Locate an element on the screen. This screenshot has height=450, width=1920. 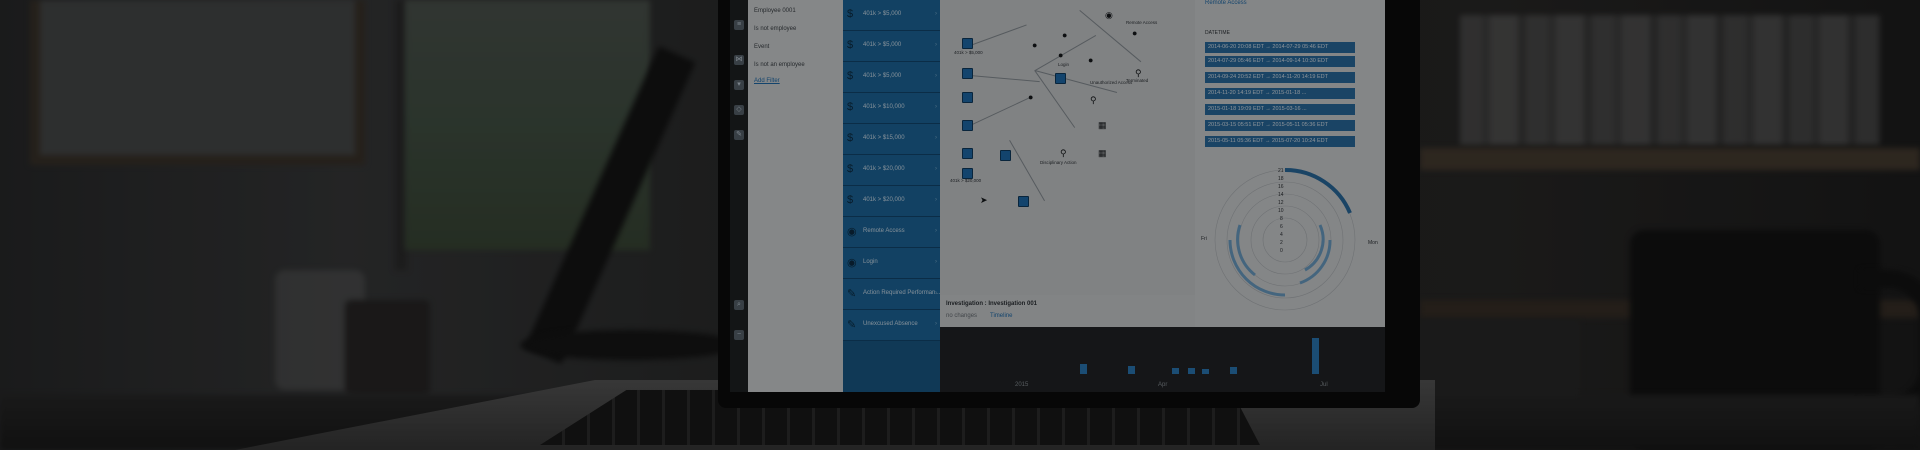
radial-tick: 16 is located at coordinates (1281, 187).